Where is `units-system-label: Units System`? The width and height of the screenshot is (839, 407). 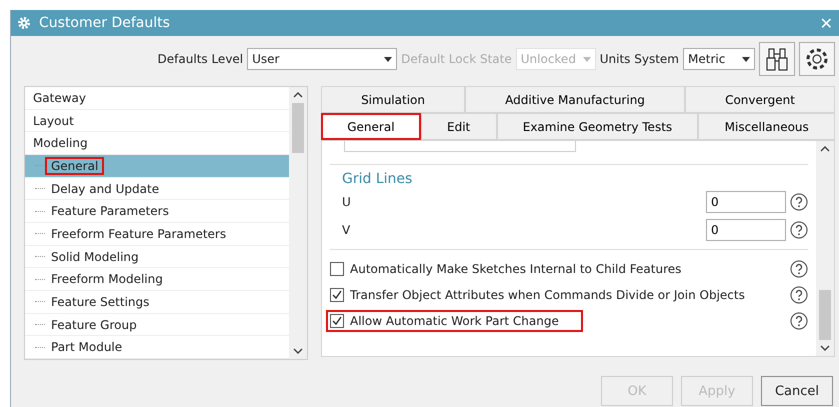
units-system-label: Units System is located at coordinates (639, 59).